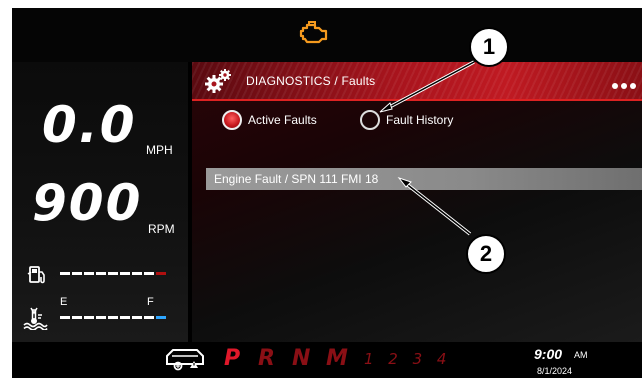 This screenshot has height=386, width=642. I want to click on callout-1: 1, so click(489, 47).